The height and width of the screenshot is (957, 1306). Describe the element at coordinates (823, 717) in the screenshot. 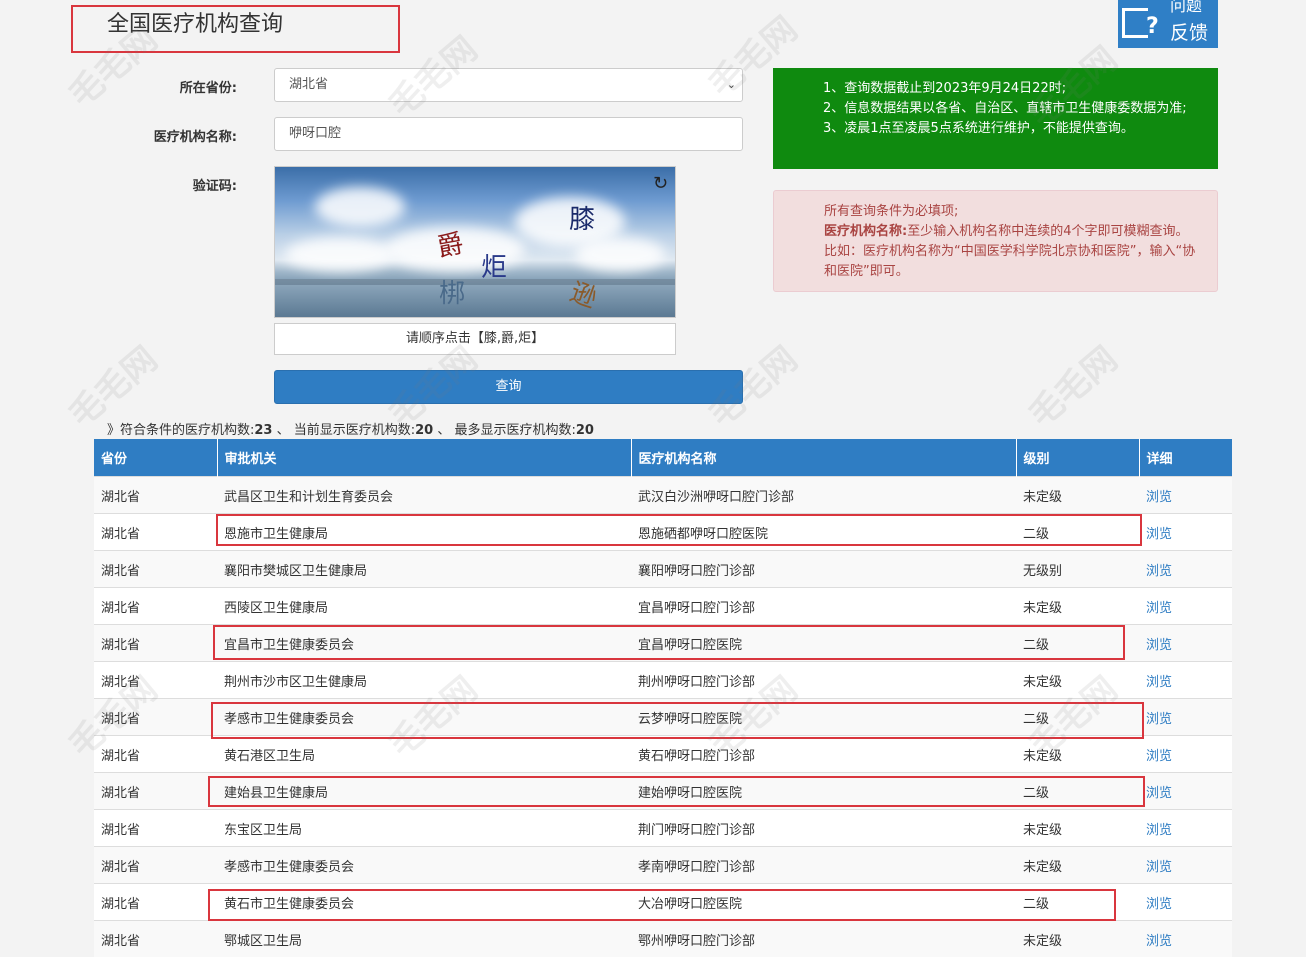

I see `cell-institution: 云梦咿呀口腔医院` at that location.